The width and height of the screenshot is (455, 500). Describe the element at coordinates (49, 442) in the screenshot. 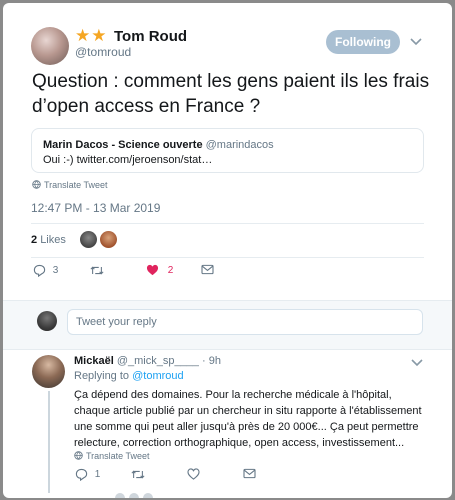

I see `thread-line` at that location.